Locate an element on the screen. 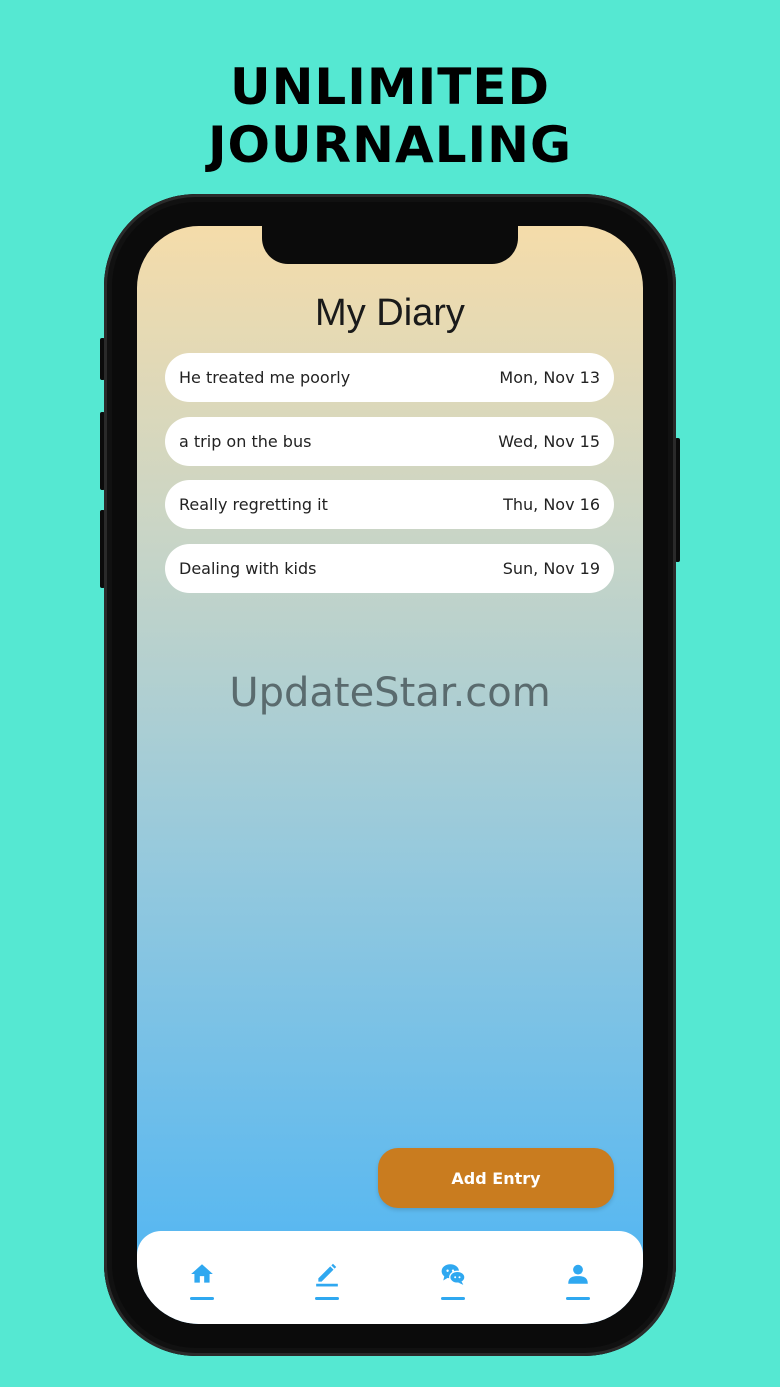 The image size is (780, 1387). nav-profile is located at coordinates (578, 1284).